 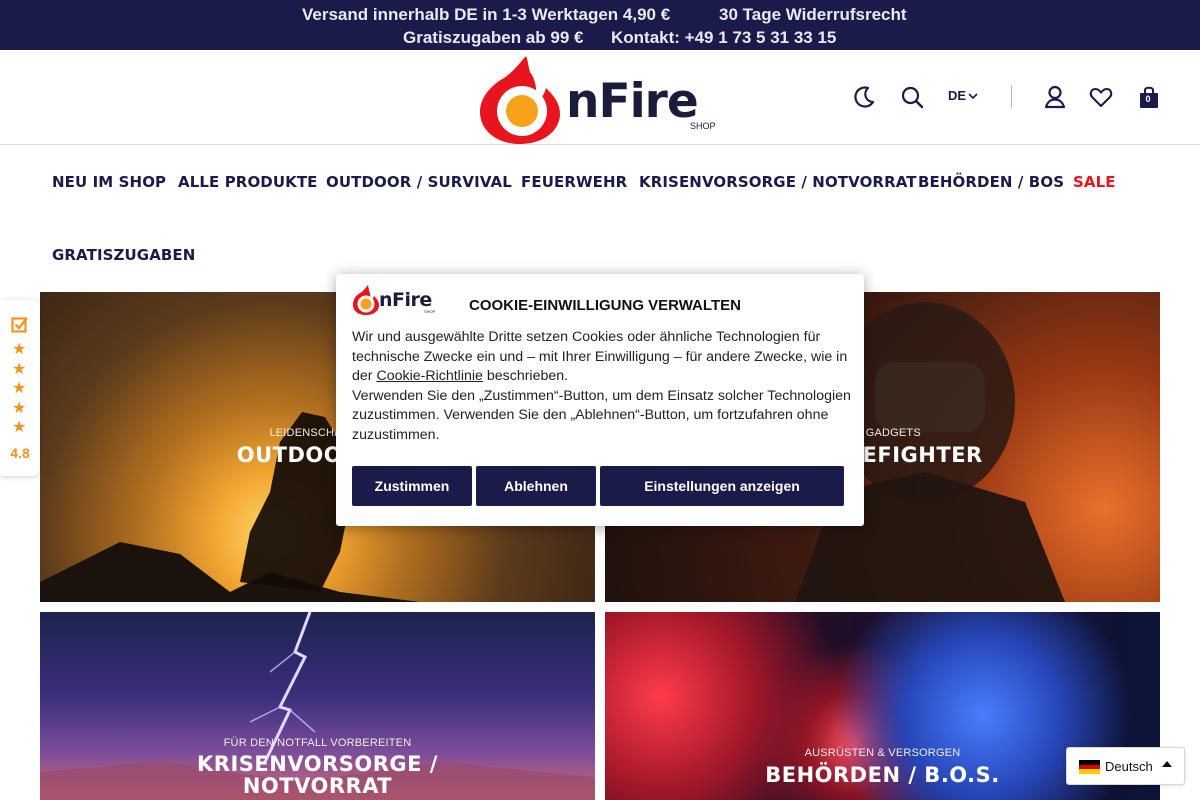 What do you see at coordinates (525, 376) in the screenshot?
I see `cookie-text-part2: beschrieben.` at bounding box center [525, 376].